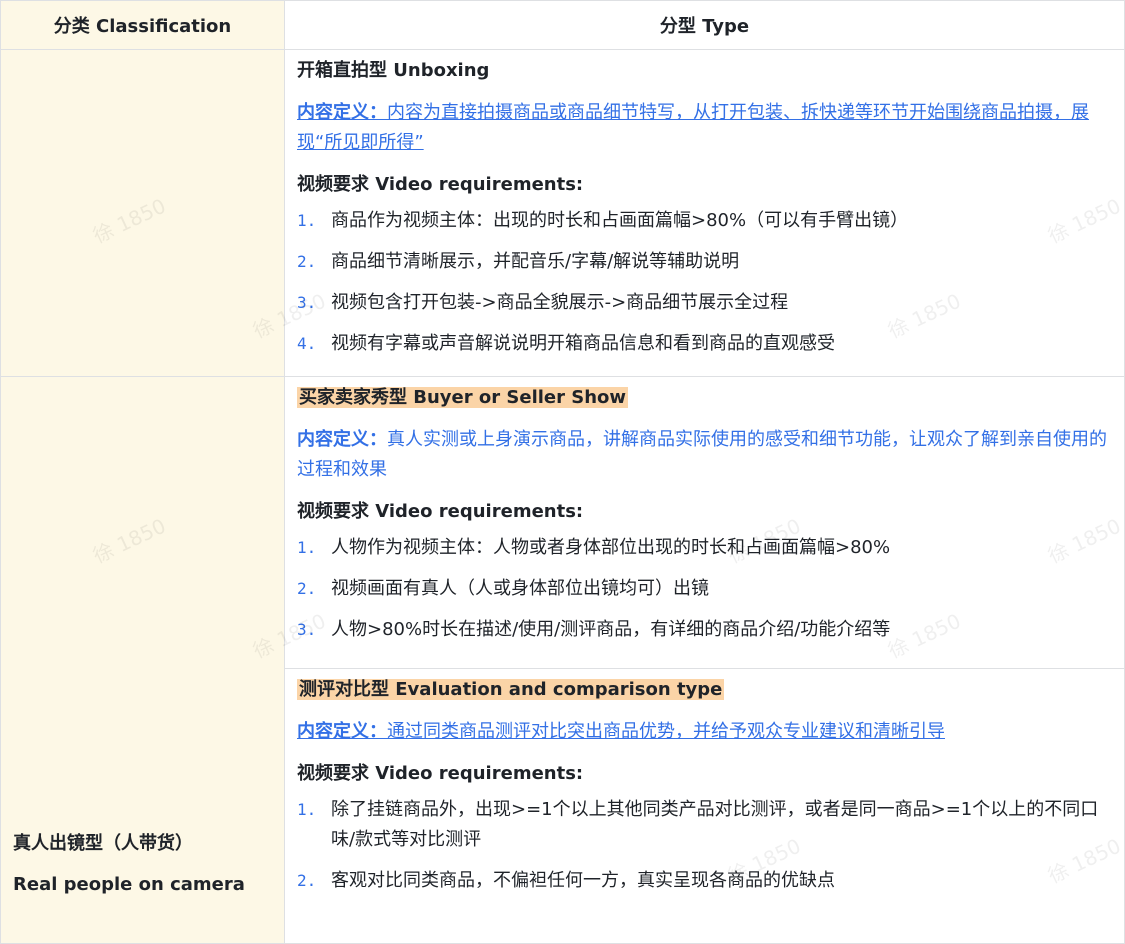 This screenshot has width=1125, height=944. I want to click on list-item: 3. 视频包含打开包装->商品全貌展示->商品细节展示全过程, so click(704, 303).